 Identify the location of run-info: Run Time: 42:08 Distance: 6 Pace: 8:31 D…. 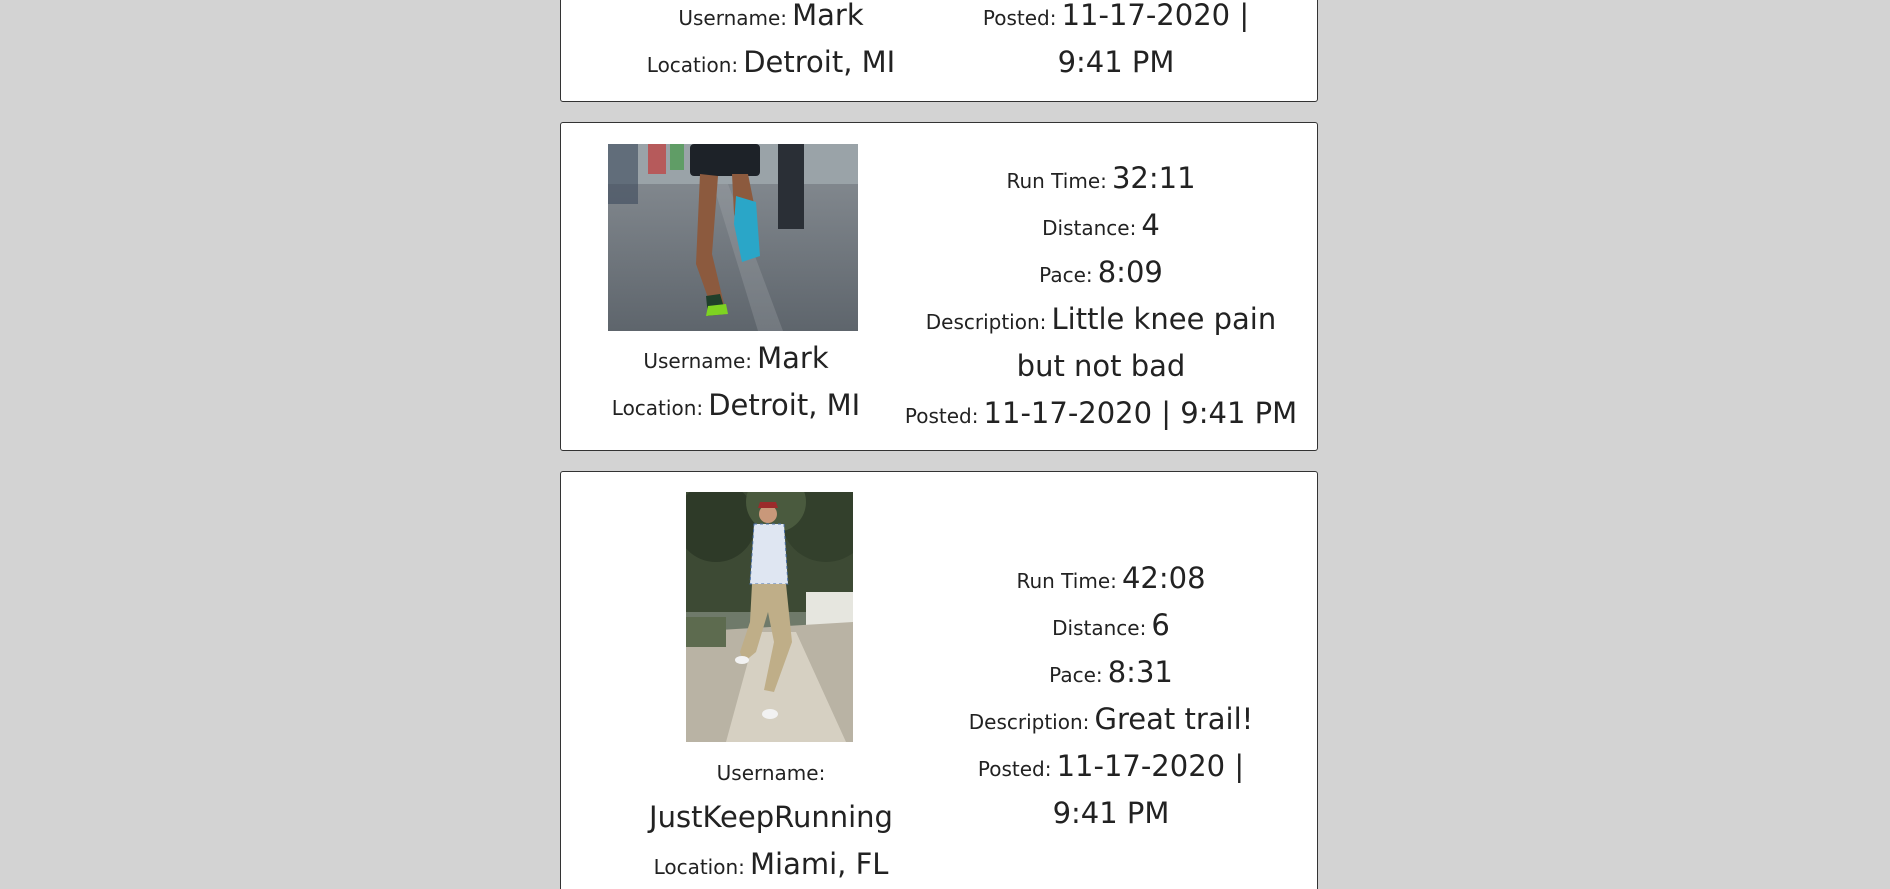
(1111, 698).